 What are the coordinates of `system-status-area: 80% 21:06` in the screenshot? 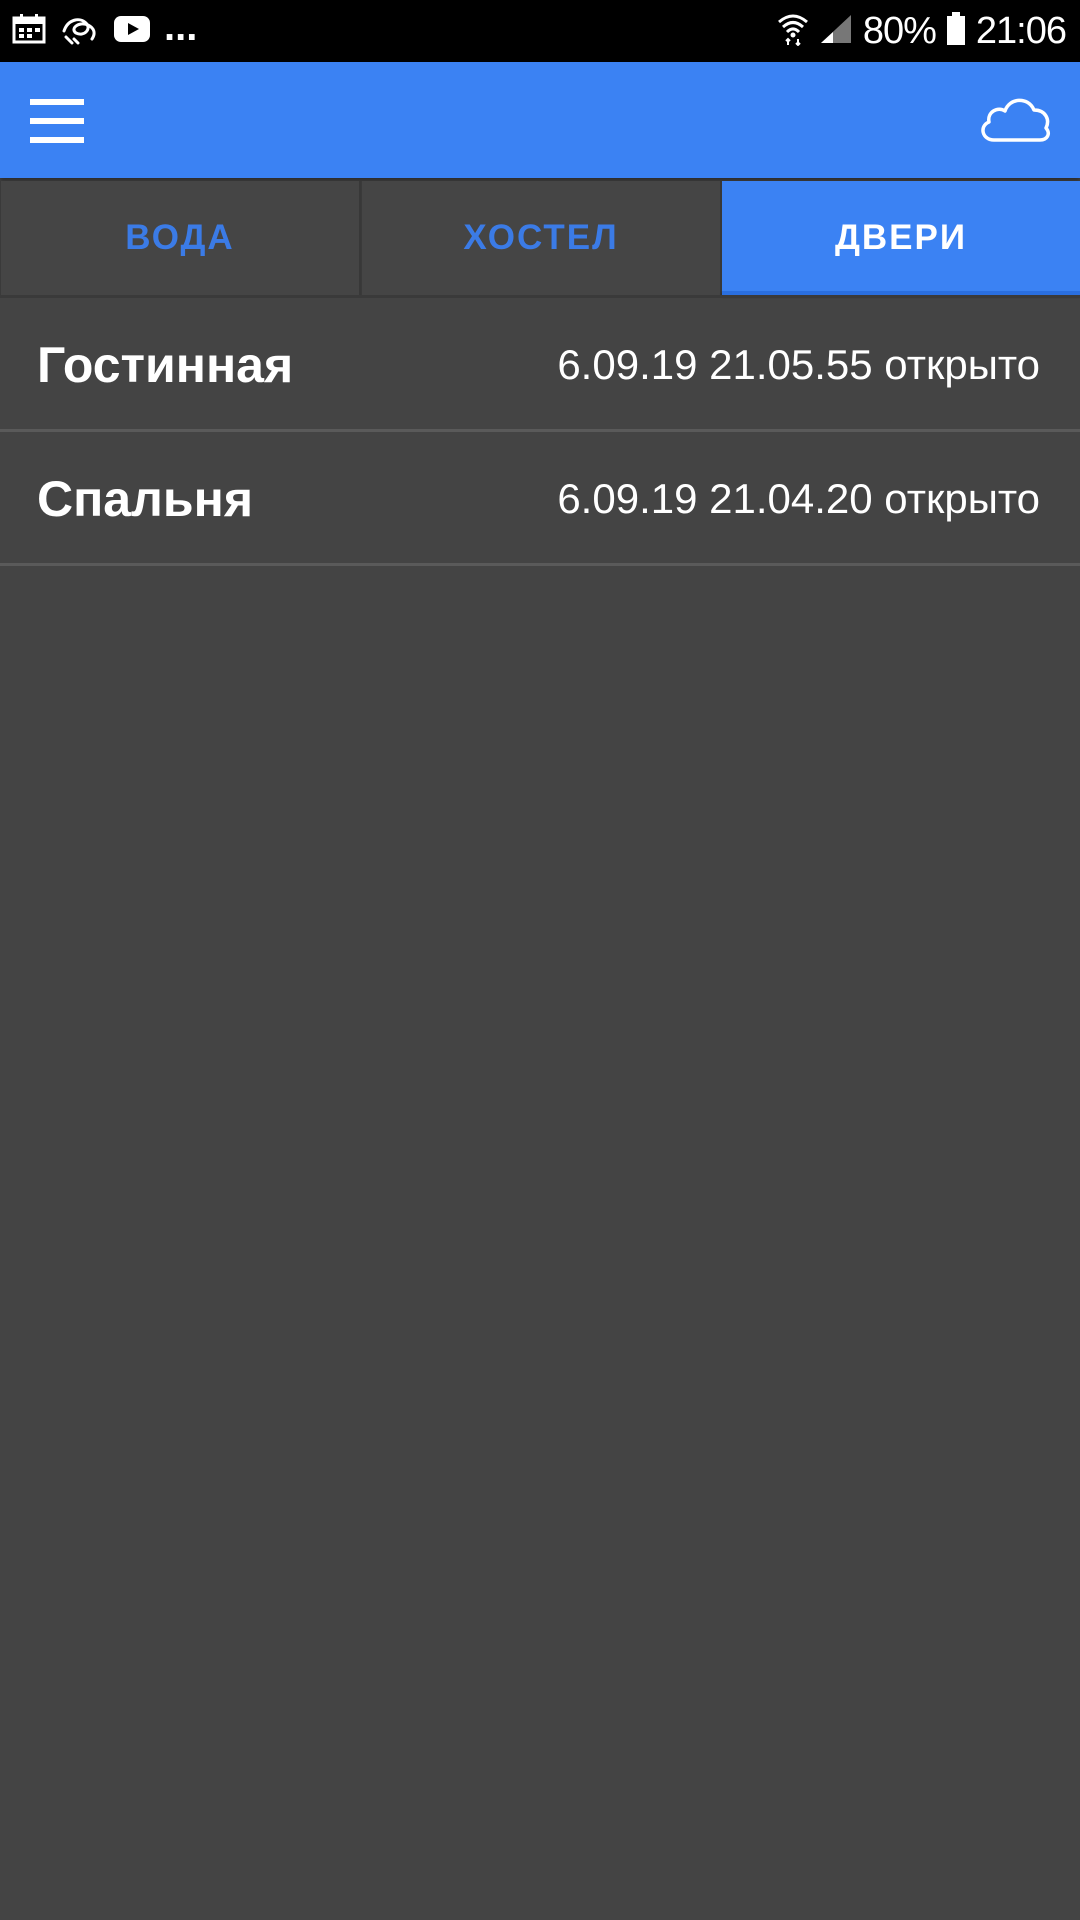 It's located at (922, 31).